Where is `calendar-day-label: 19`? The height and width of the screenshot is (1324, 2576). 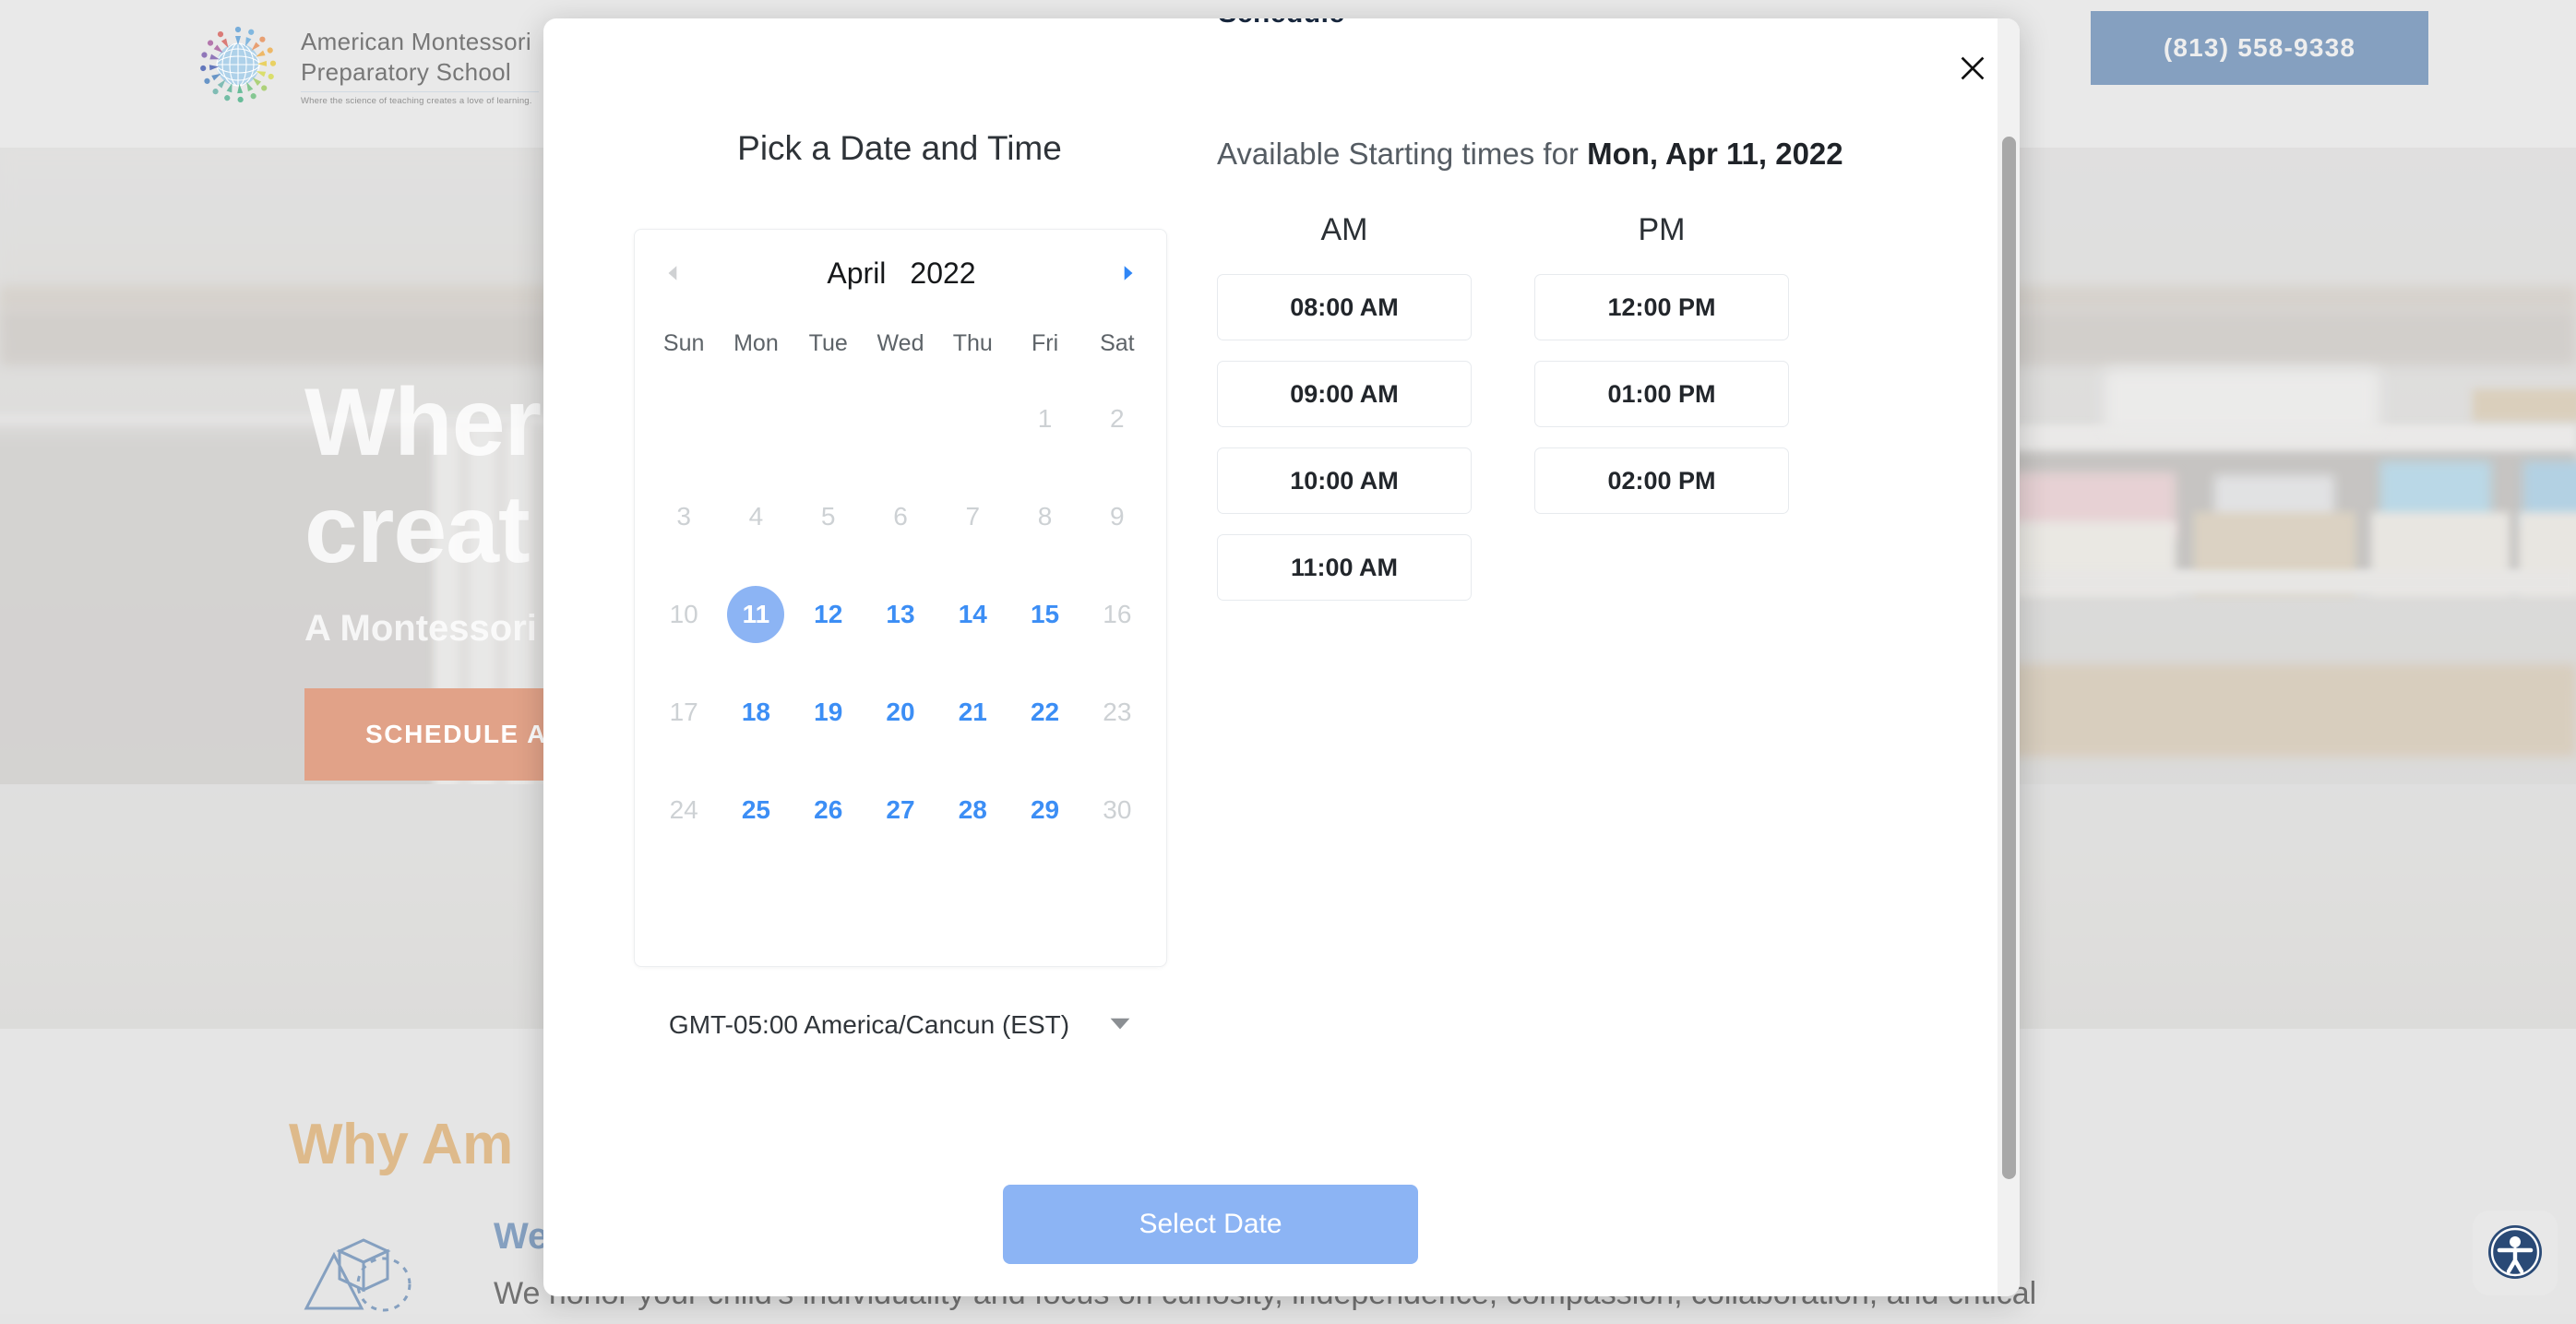
calendar-day-label: 19 is located at coordinates (828, 712).